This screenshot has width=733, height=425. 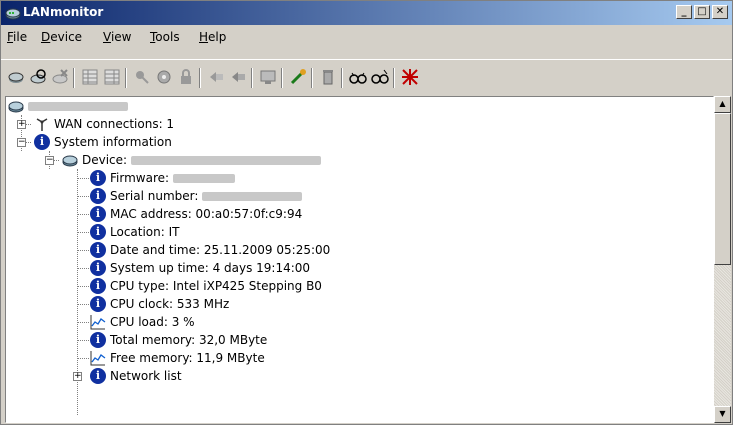 I want to click on menu-view: View, so click(x=117, y=37).